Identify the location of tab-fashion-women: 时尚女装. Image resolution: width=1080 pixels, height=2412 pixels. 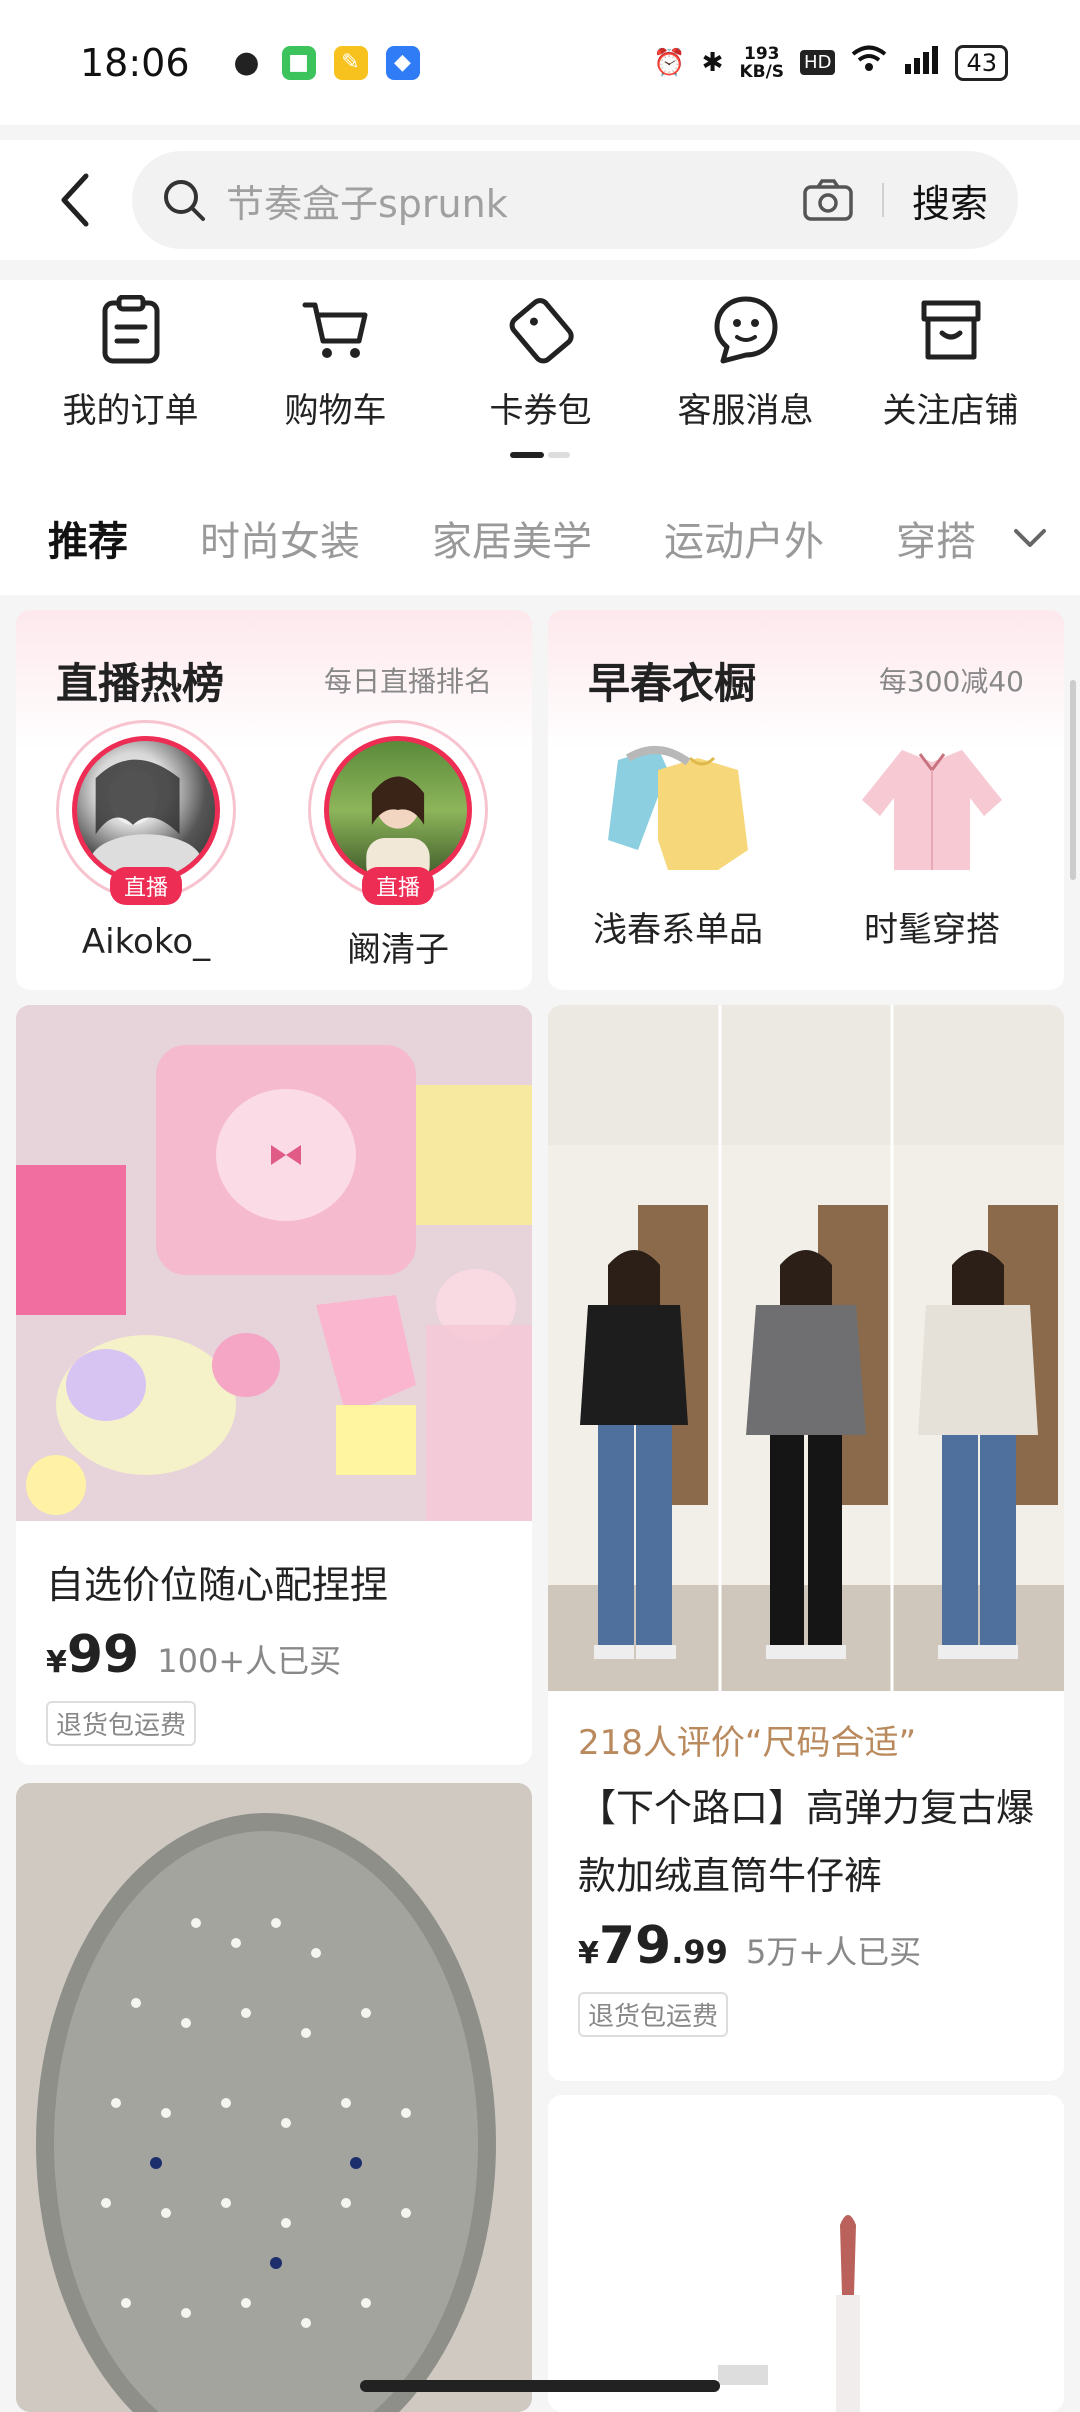
(280, 538).